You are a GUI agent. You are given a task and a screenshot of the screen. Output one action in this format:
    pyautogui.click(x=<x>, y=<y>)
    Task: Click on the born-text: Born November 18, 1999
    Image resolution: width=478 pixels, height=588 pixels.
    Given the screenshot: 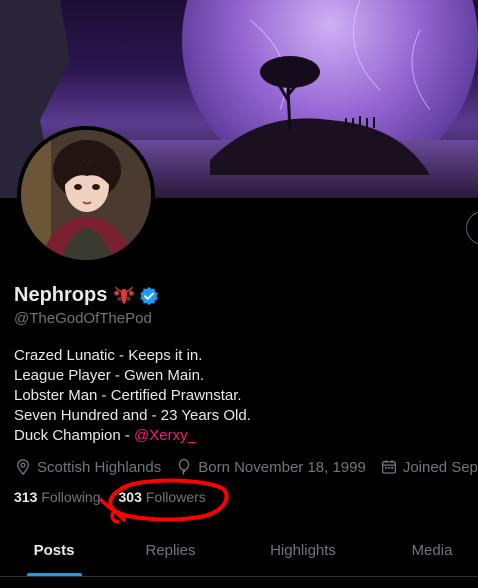 What is the action you would take?
    pyautogui.click(x=282, y=467)
    